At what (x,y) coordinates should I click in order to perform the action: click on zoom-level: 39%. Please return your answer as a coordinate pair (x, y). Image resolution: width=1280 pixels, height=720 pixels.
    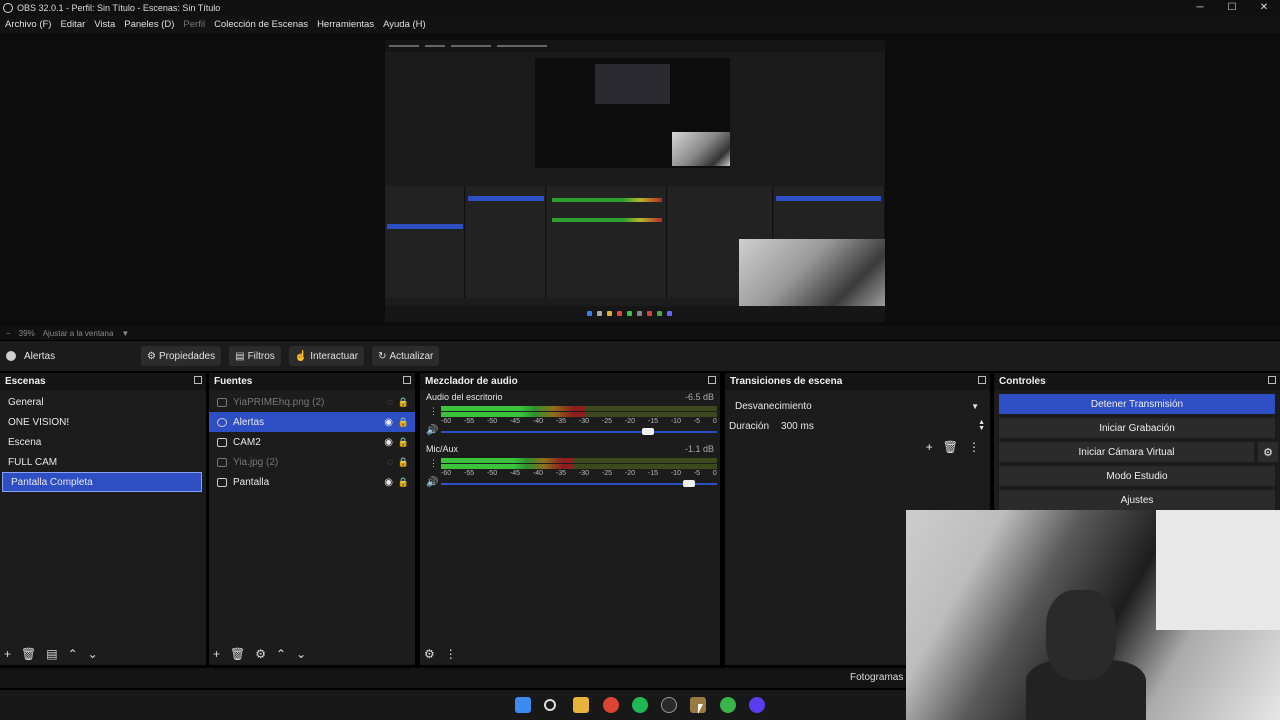
    Looking at the image, I should click on (26, 333).